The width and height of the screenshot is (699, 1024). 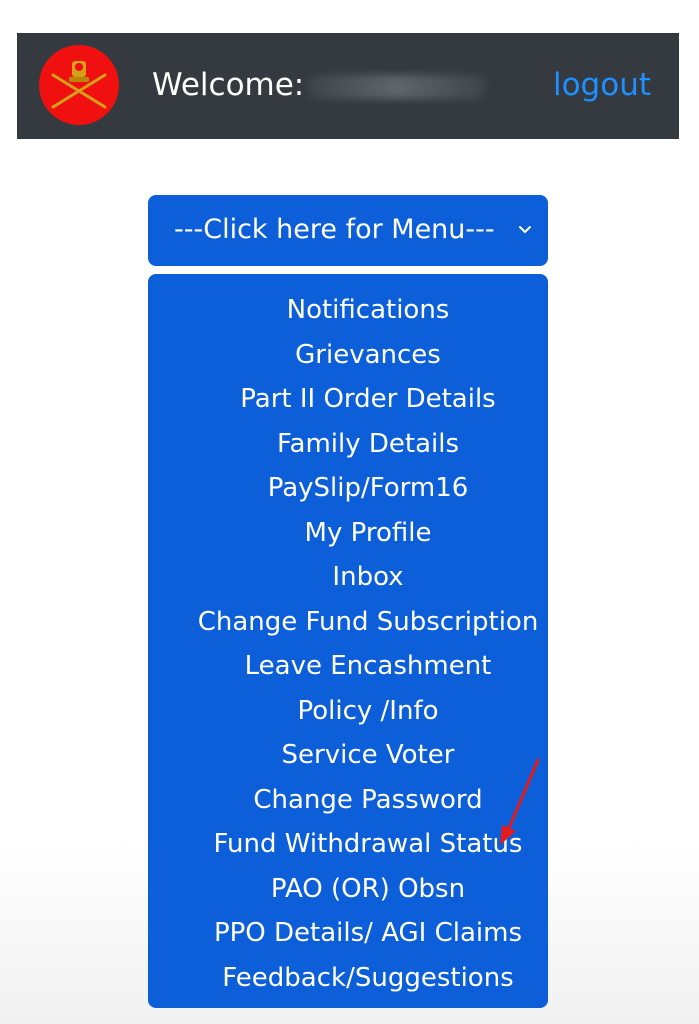 I want to click on menu-item-part-ii-order-details: Part II Order Details, so click(x=368, y=399).